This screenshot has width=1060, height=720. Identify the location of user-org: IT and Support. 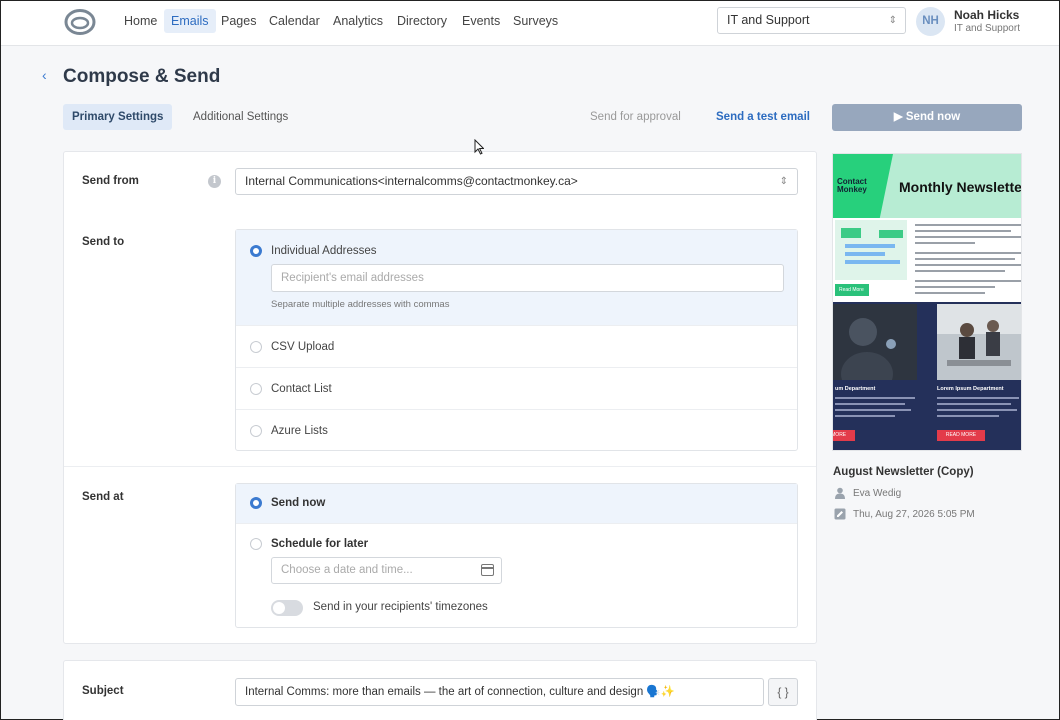
(987, 28).